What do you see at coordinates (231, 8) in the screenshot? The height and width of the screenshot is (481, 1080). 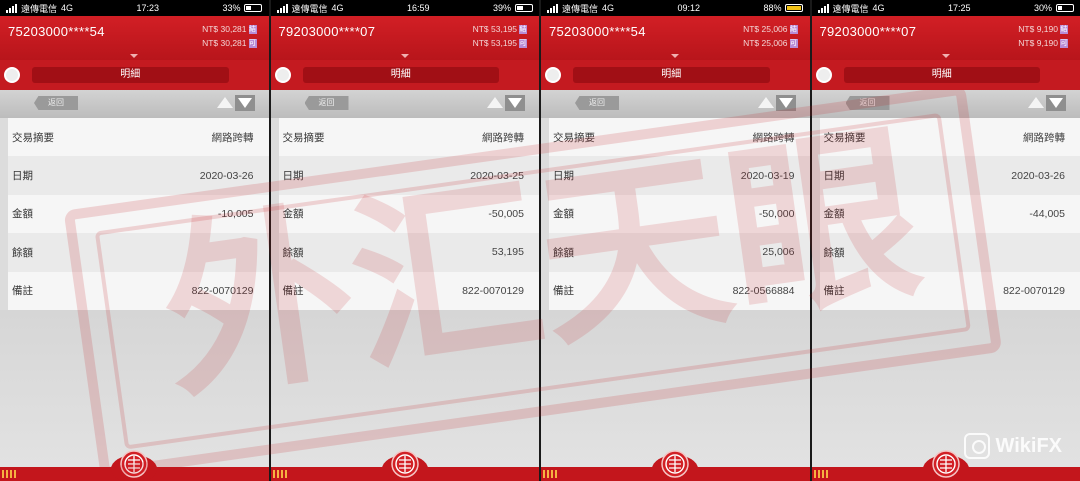 I see `battery-percent: 33%` at bounding box center [231, 8].